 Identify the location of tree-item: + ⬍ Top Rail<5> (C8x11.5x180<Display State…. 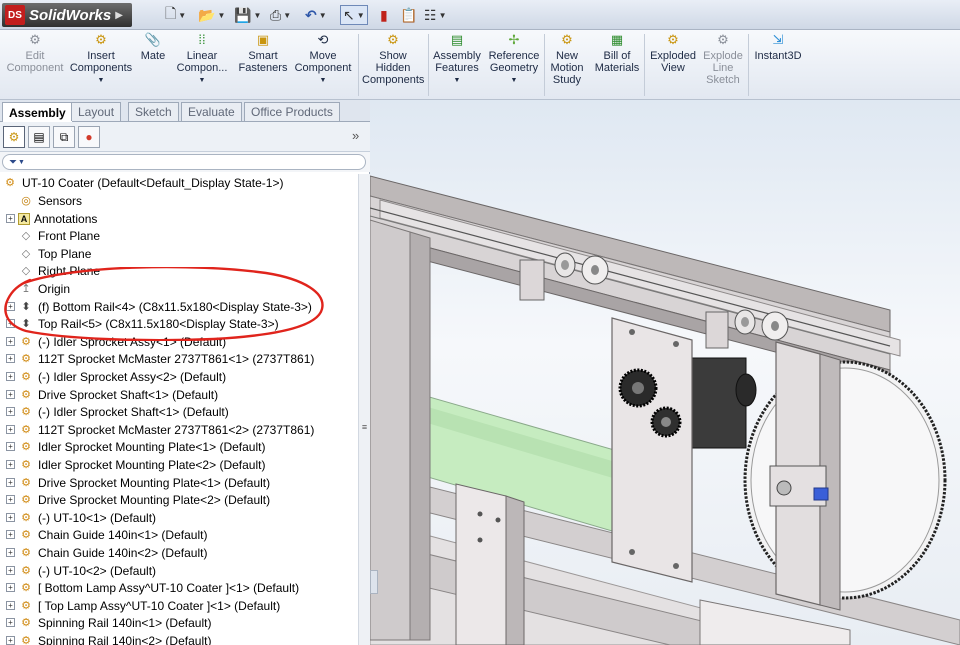
(179, 323).